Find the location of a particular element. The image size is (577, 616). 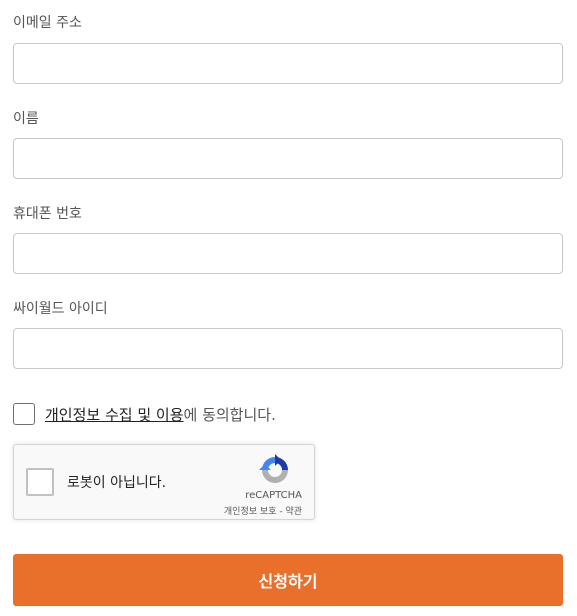

recaptcha-logo-icon is located at coordinates (273, 468).